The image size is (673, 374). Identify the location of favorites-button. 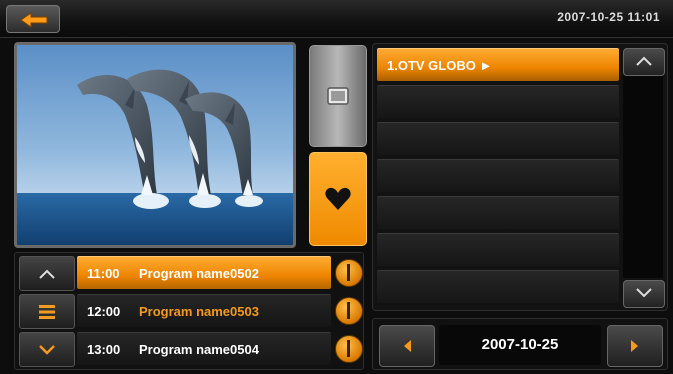
(338, 199).